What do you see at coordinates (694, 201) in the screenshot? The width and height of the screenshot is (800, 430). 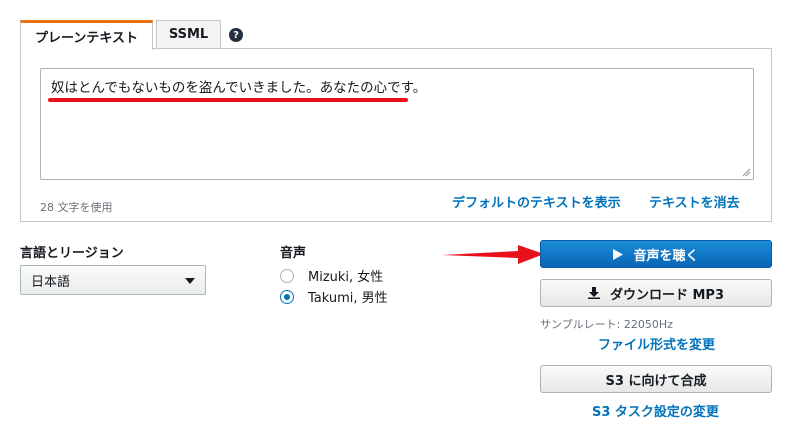 I see `clear-text-link: テキストを消去` at bounding box center [694, 201].